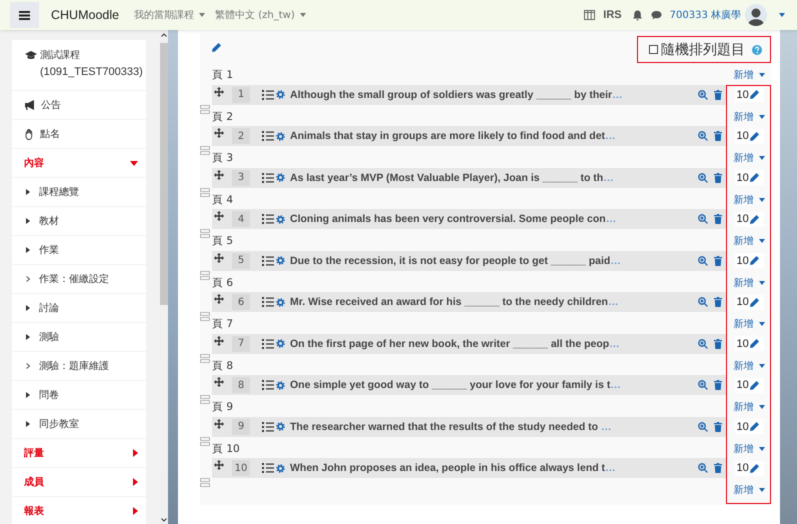  I want to click on sidebar-item: 作業：催繳設定, so click(79, 279).